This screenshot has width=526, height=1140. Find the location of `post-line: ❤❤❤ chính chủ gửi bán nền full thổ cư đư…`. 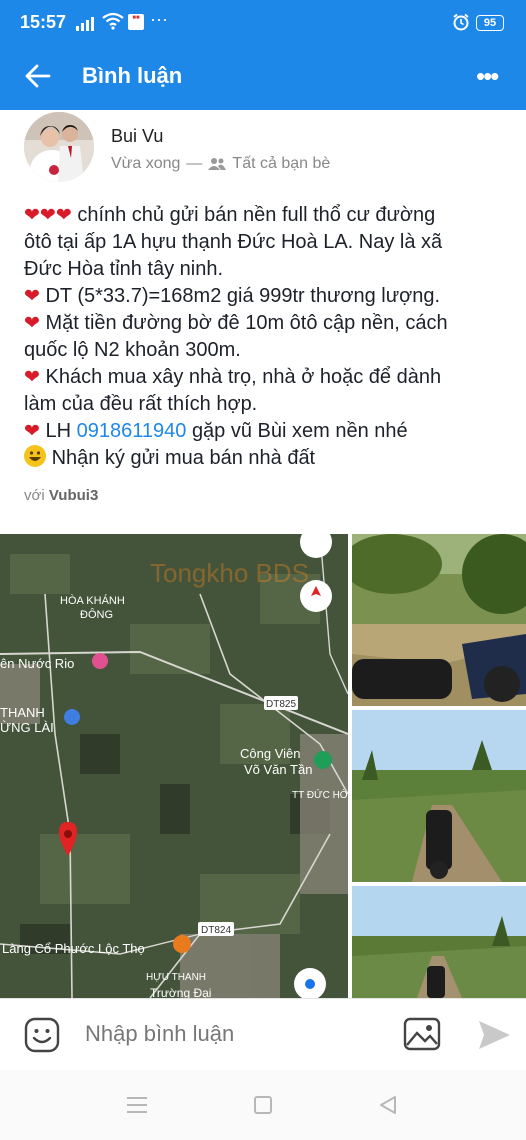

post-line: ❤❤❤ chính chủ gửi bán nền full thổ cư đư… is located at coordinates (230, 215).